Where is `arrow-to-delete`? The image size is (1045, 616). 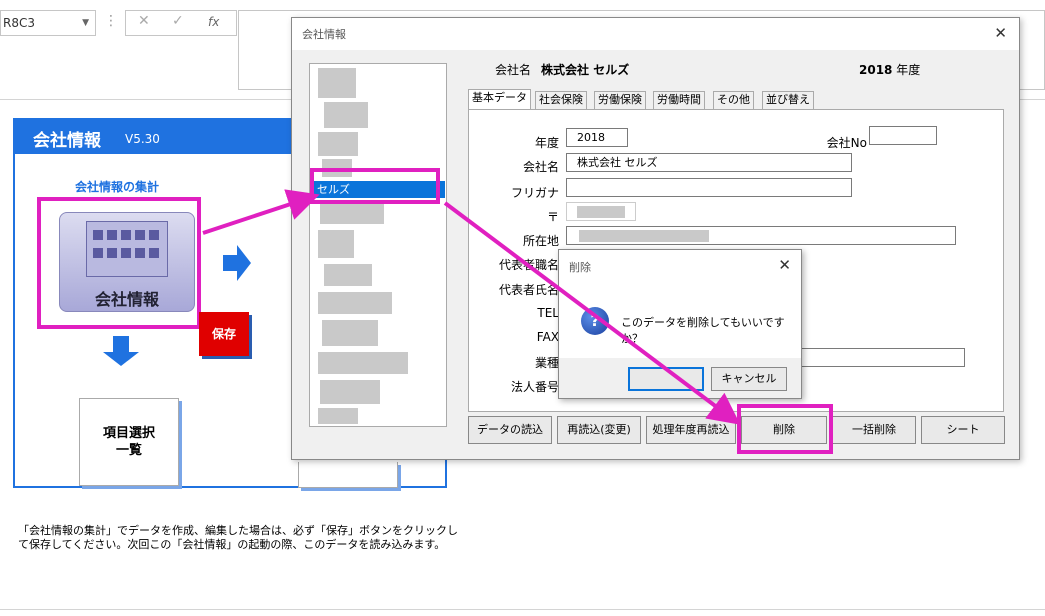 arrow-to-delete is located at coordinates (592, 313).